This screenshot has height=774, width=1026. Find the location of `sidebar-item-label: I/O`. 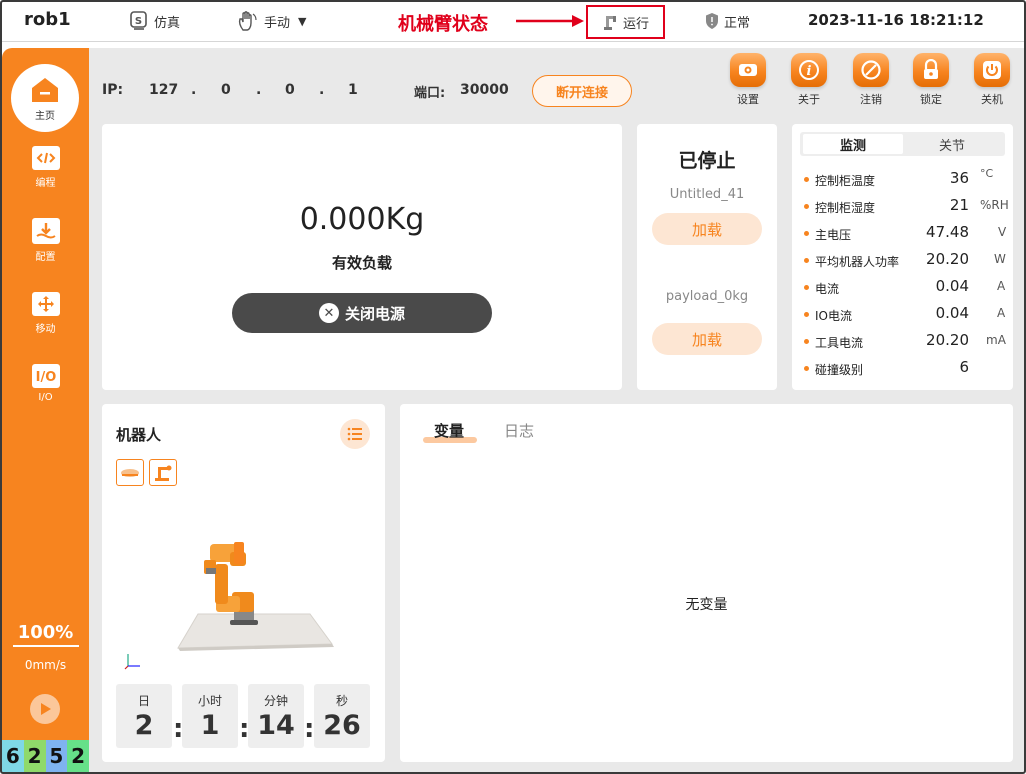

sidebar-item-label: I/O is located at coordinates (45, 397).